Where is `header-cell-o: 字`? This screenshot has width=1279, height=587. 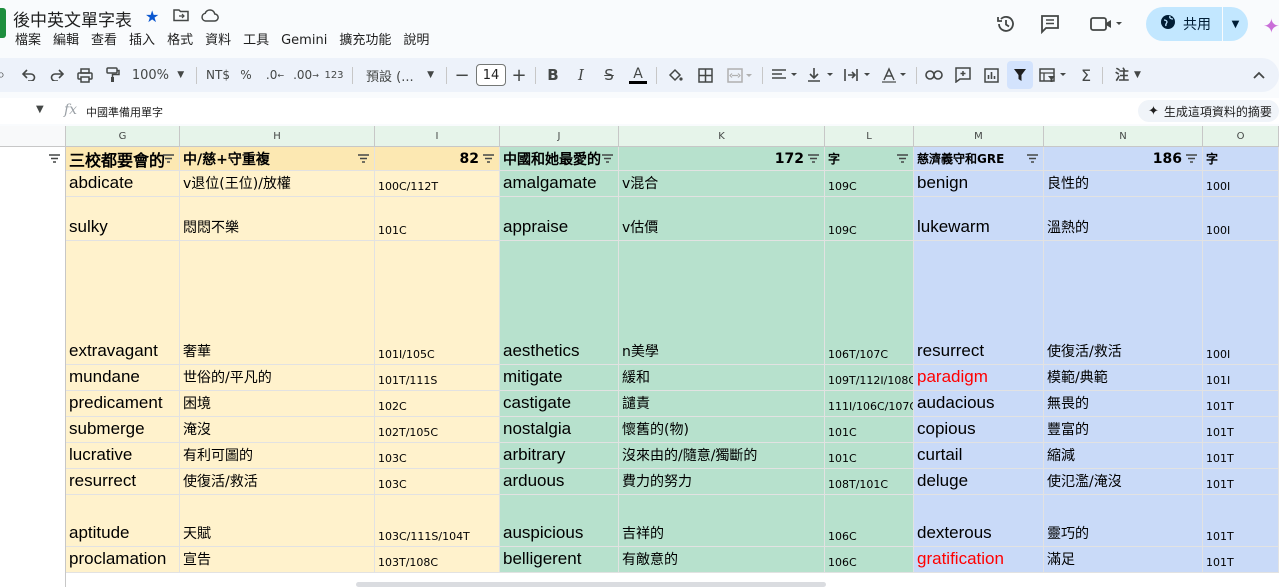 header-cell-o: 字 is located at coordinates (1241, 159).